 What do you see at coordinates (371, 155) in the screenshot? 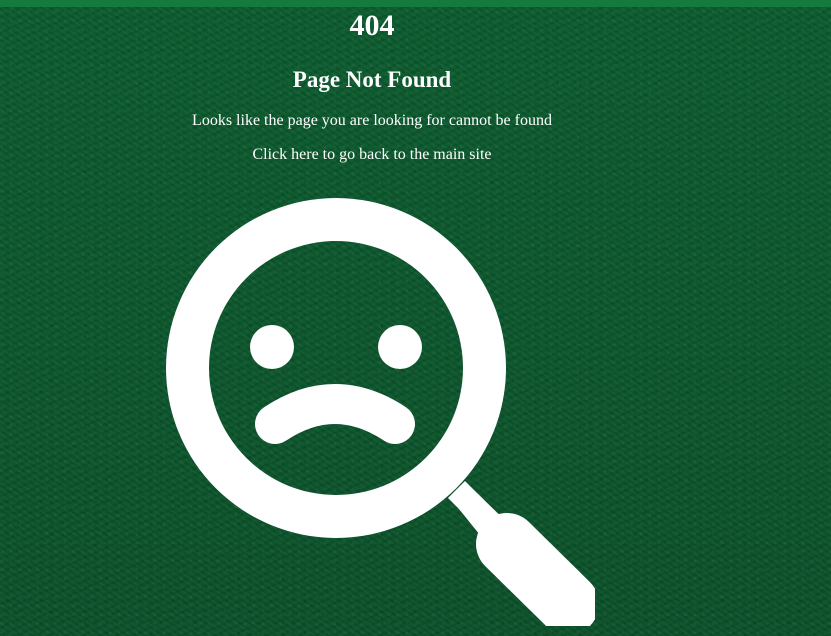
I see `back-to-main-site-link: Click here to go back to the main site` at bounding box center [371, 155].